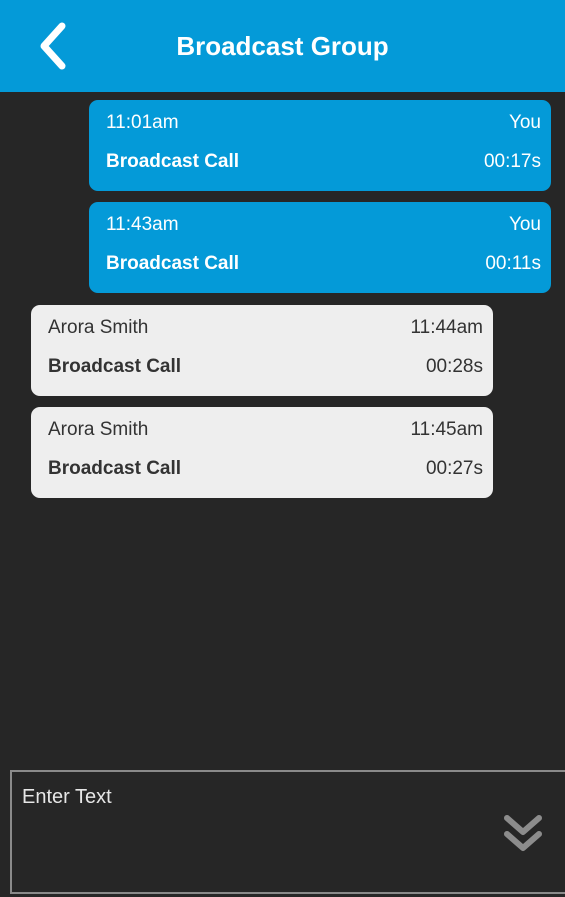  I want to click on message-composer, so click(287, 832).